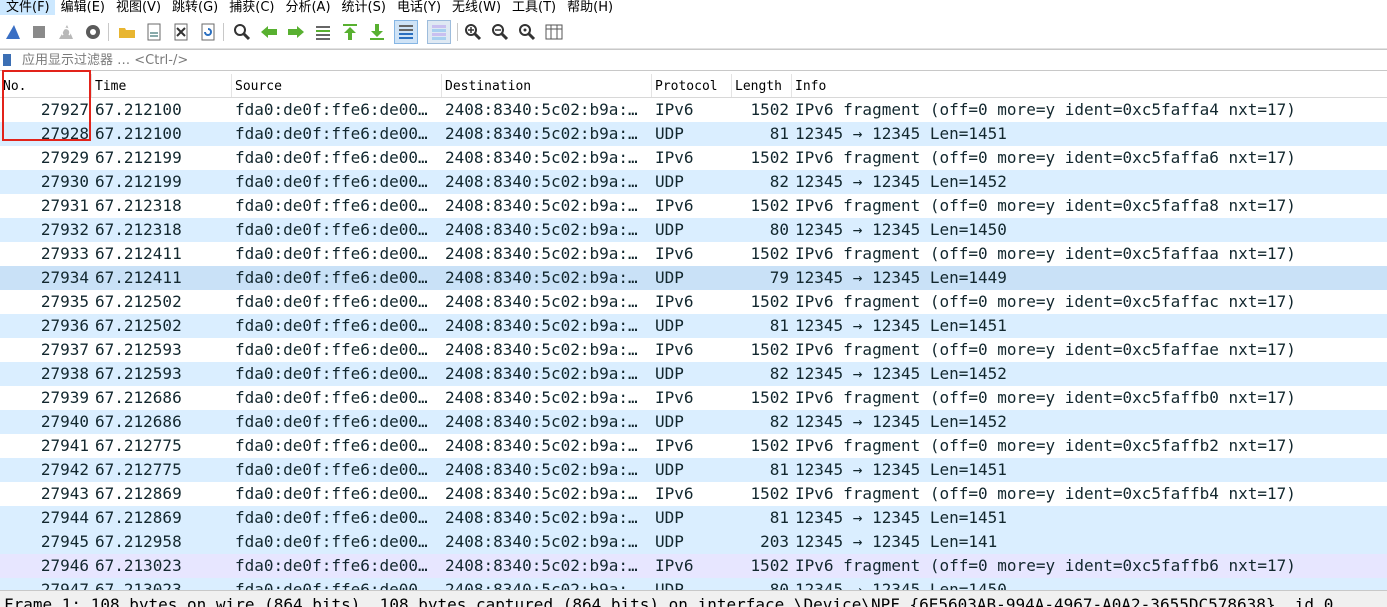 The image size is (1387, 607). What do you see at coordinates (93, 32) in the screenshot?
I see `capture-options-gear-icon` at bounding box center [93, 32].